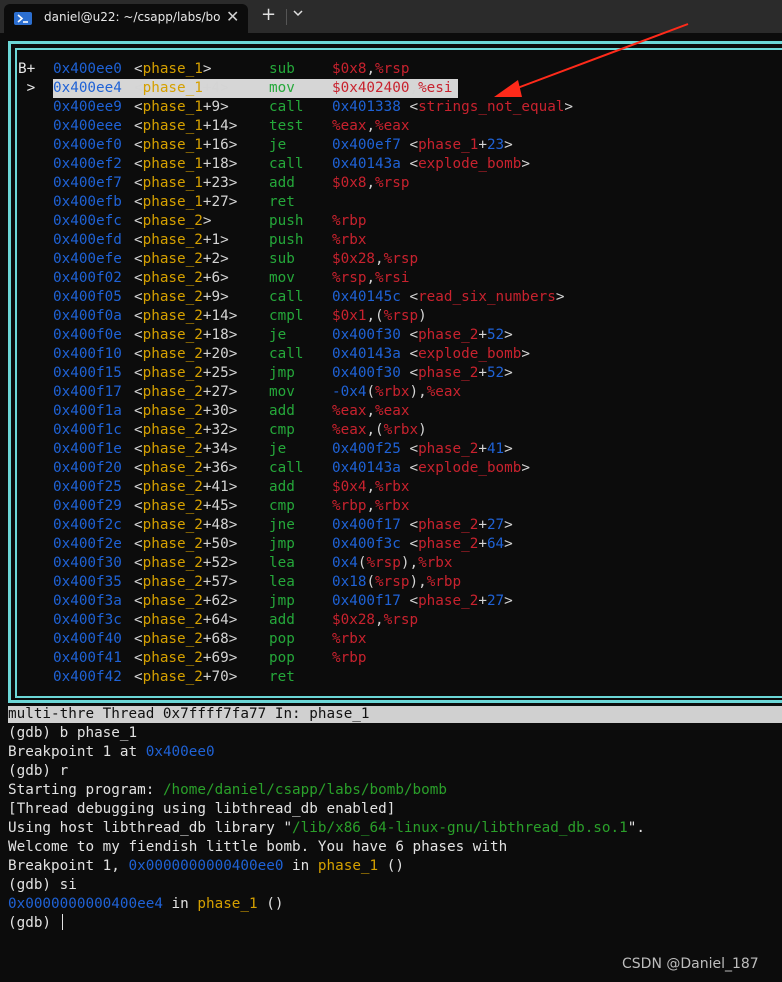 The width and height of the screenshot is (782, 982). What do you see at coordinates (371, 88) in the screenshot?
I see `operand-num: $0x402400` at bounding box center [371, 88].